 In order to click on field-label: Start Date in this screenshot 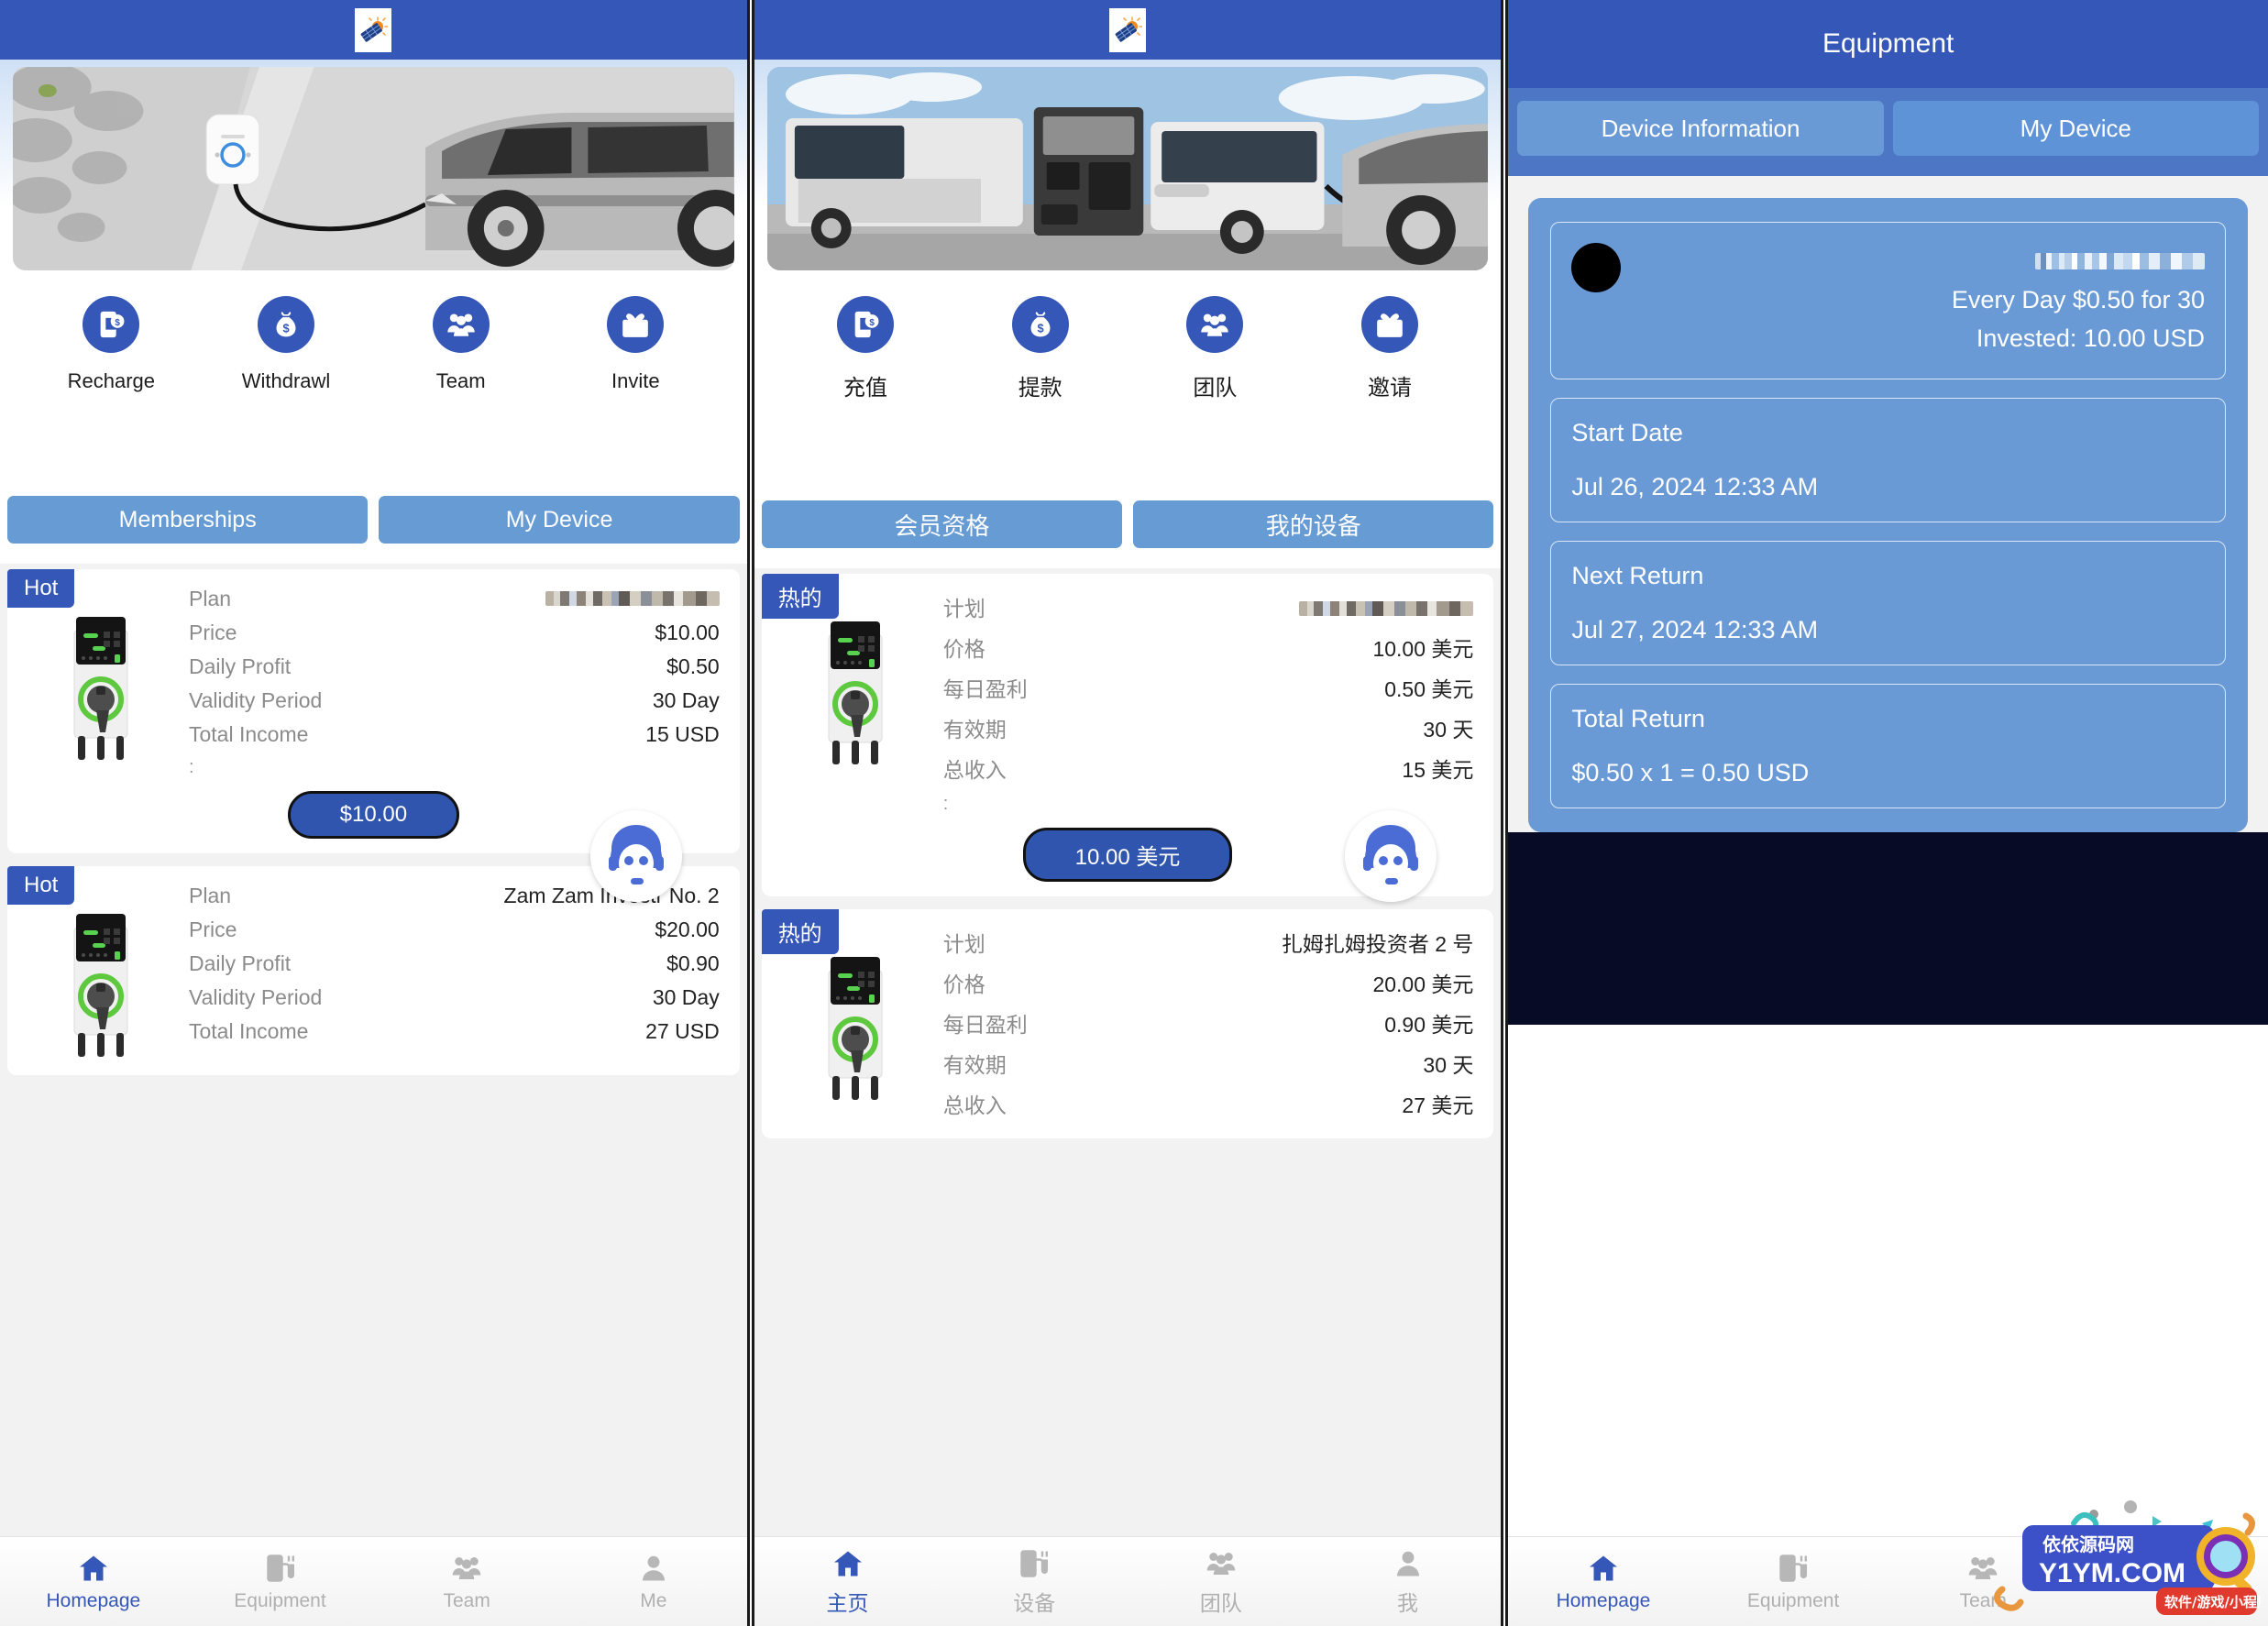, I will do `click(1627, 432)`.